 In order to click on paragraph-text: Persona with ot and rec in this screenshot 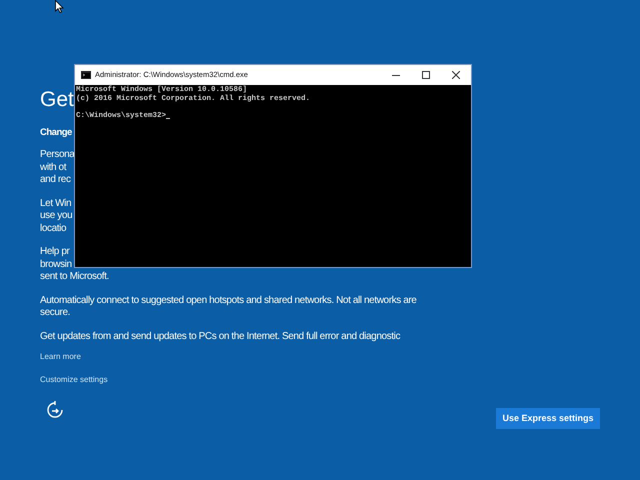, I will do `click(57, 167)`.